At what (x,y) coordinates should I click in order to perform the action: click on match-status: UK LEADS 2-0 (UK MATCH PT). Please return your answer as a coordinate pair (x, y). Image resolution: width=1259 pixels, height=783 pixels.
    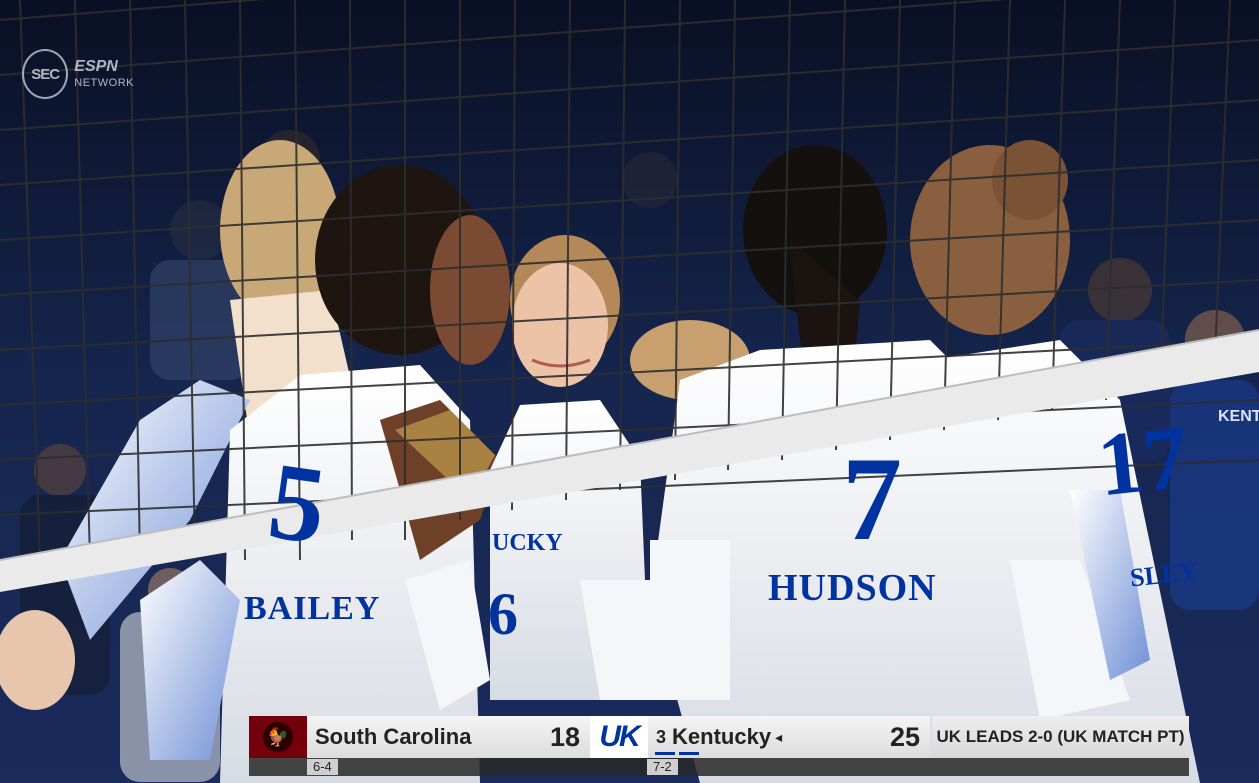
    Looking at the image, I should click on (1060, 737).